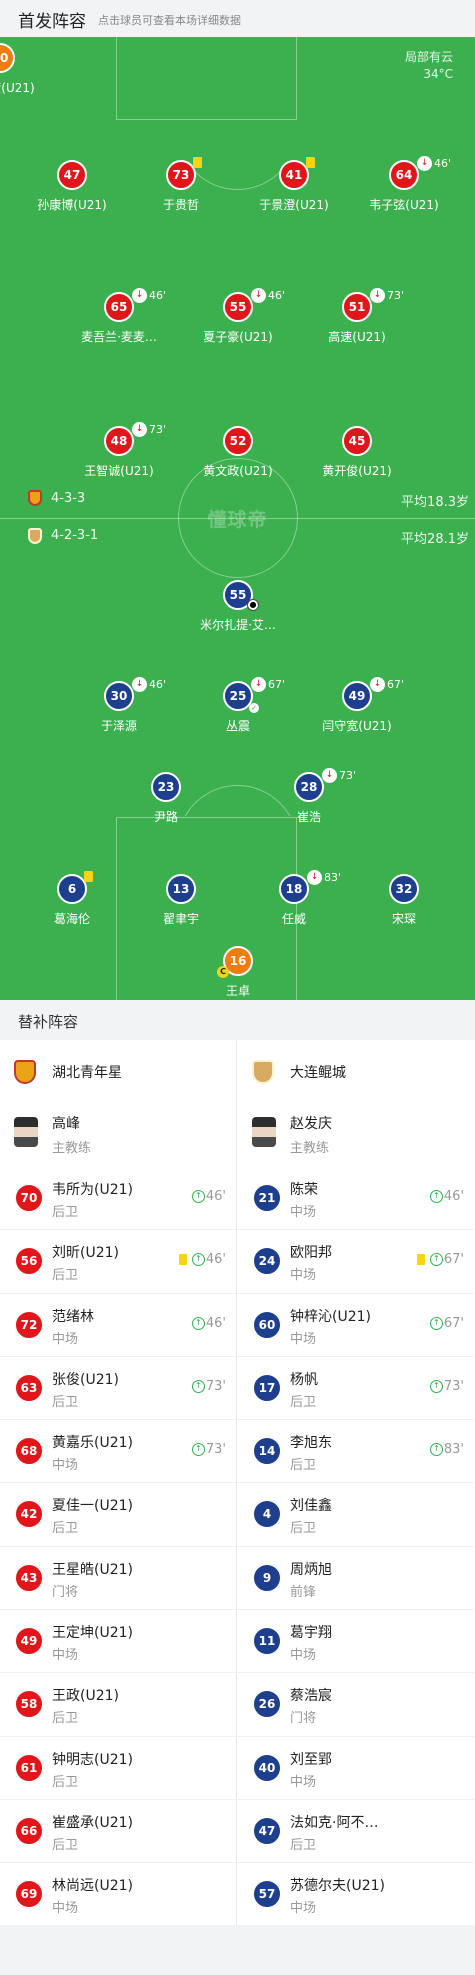 The image size is (475, 1975). I want to click on player-name: 葛海伦, so click(71, 919).